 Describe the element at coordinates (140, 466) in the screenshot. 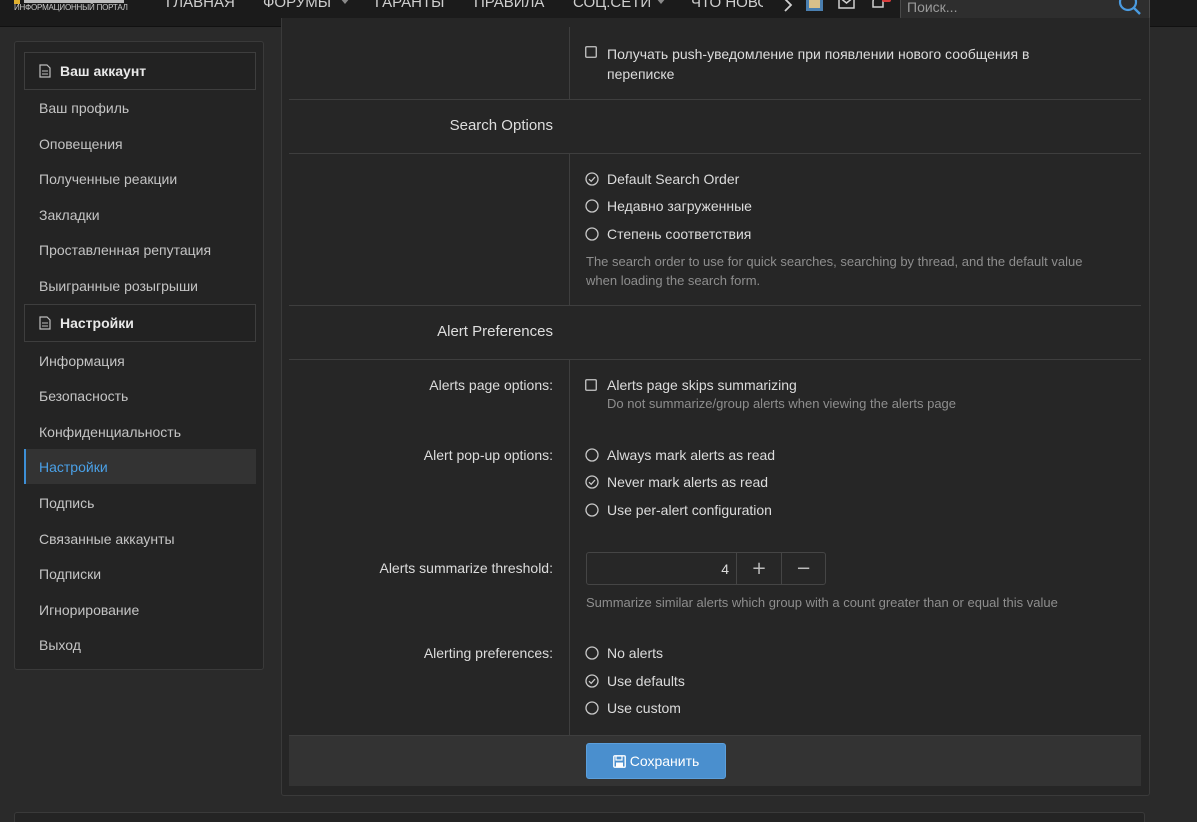

I see `sidebar-item-preferences: Настройки` at that location.